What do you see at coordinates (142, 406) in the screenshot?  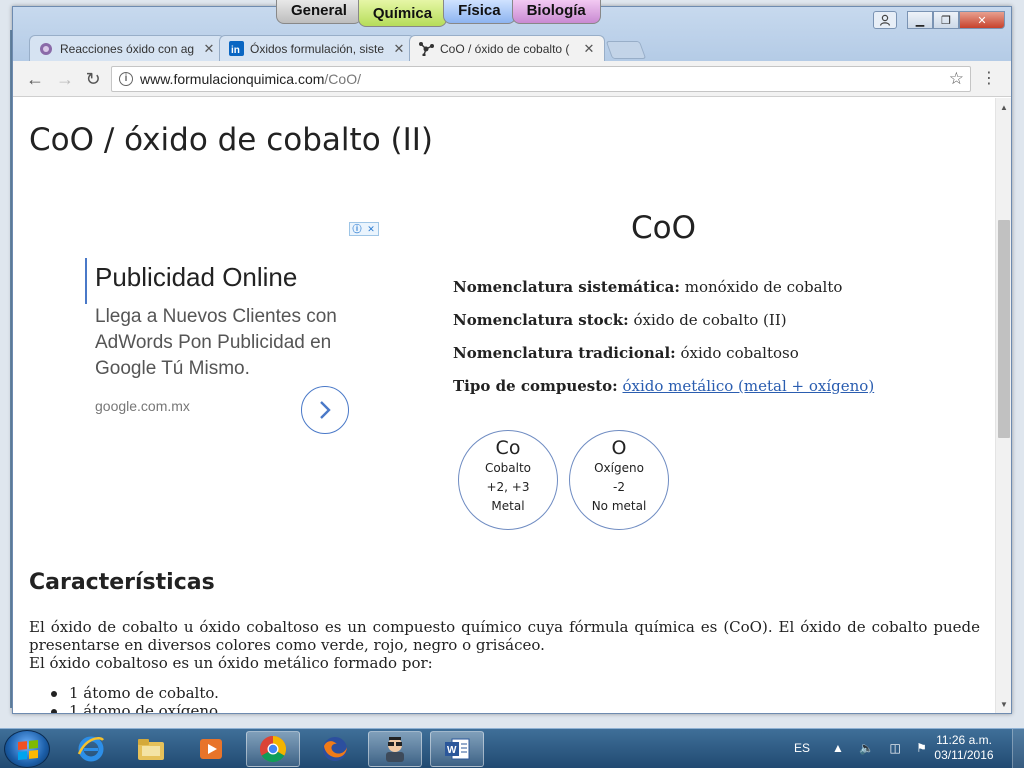 I see `ad-domain: google.com.mx` at bounding box center [142, 406].